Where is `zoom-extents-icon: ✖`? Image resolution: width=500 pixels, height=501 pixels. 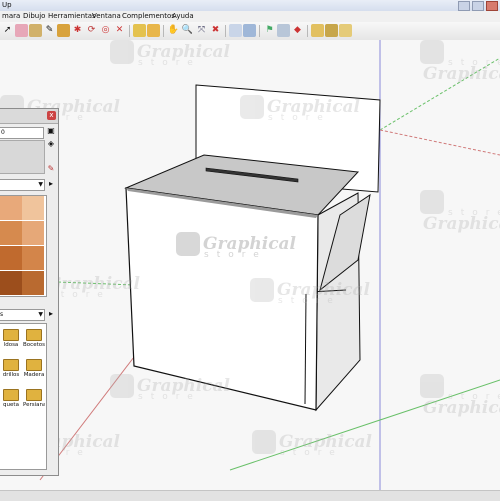 zoom-extents-icon: ✖ is located at coordinates (215, 30).